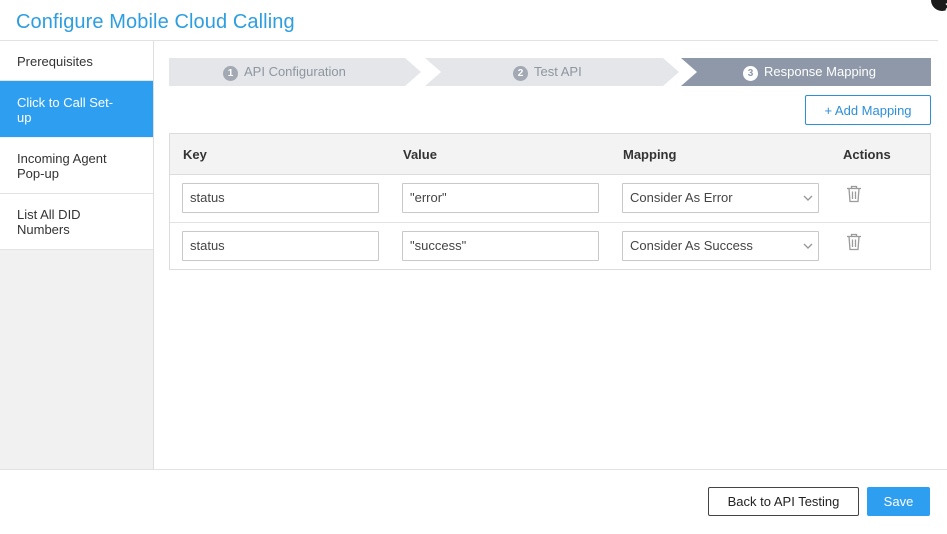  What do you see at coordinates (38, 173) in the screenshot?
I see `sidebar-item-label: Pop-up` at bounding box center [38, 173].